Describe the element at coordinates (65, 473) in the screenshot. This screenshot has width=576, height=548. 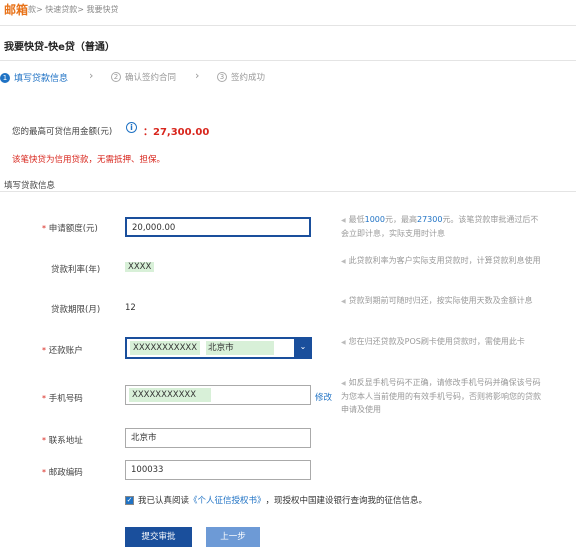
I see `zip-label: 邮政编码` at that location.